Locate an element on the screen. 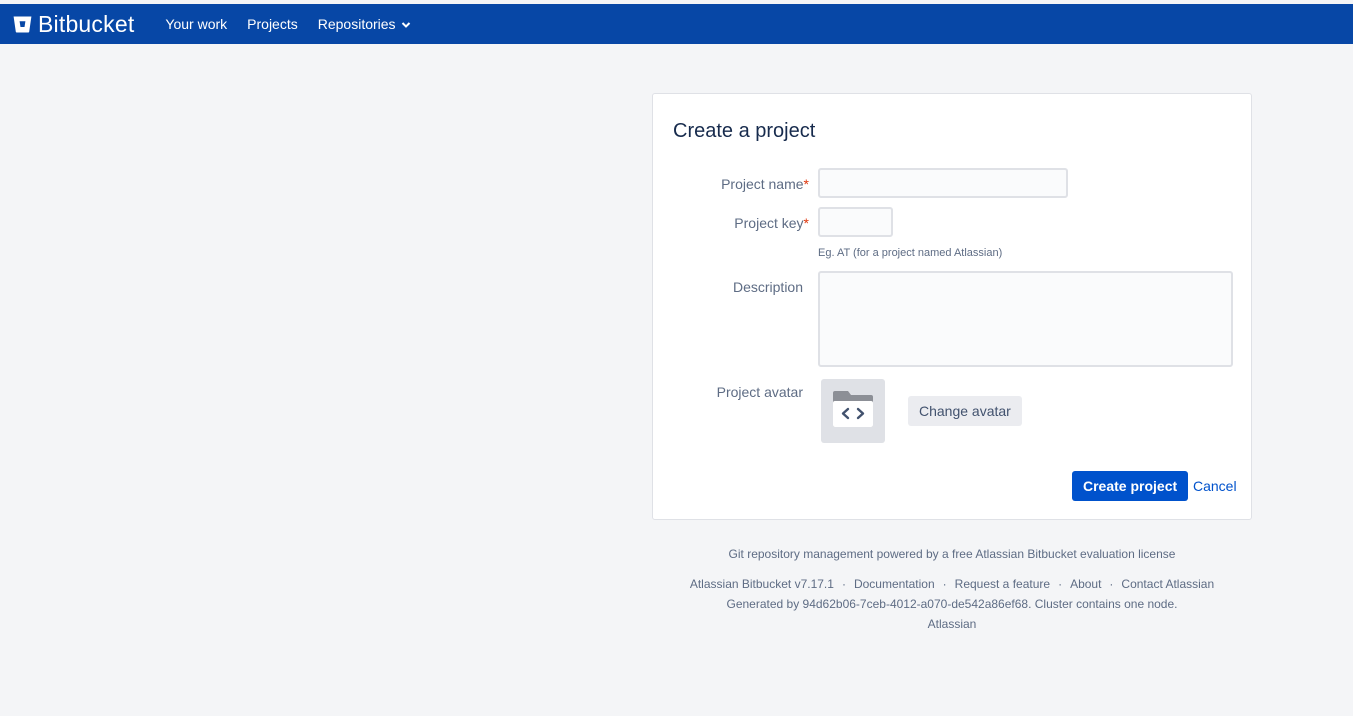  nav-repositories-dropdown: Repositories is located at coordinates (364, 24).